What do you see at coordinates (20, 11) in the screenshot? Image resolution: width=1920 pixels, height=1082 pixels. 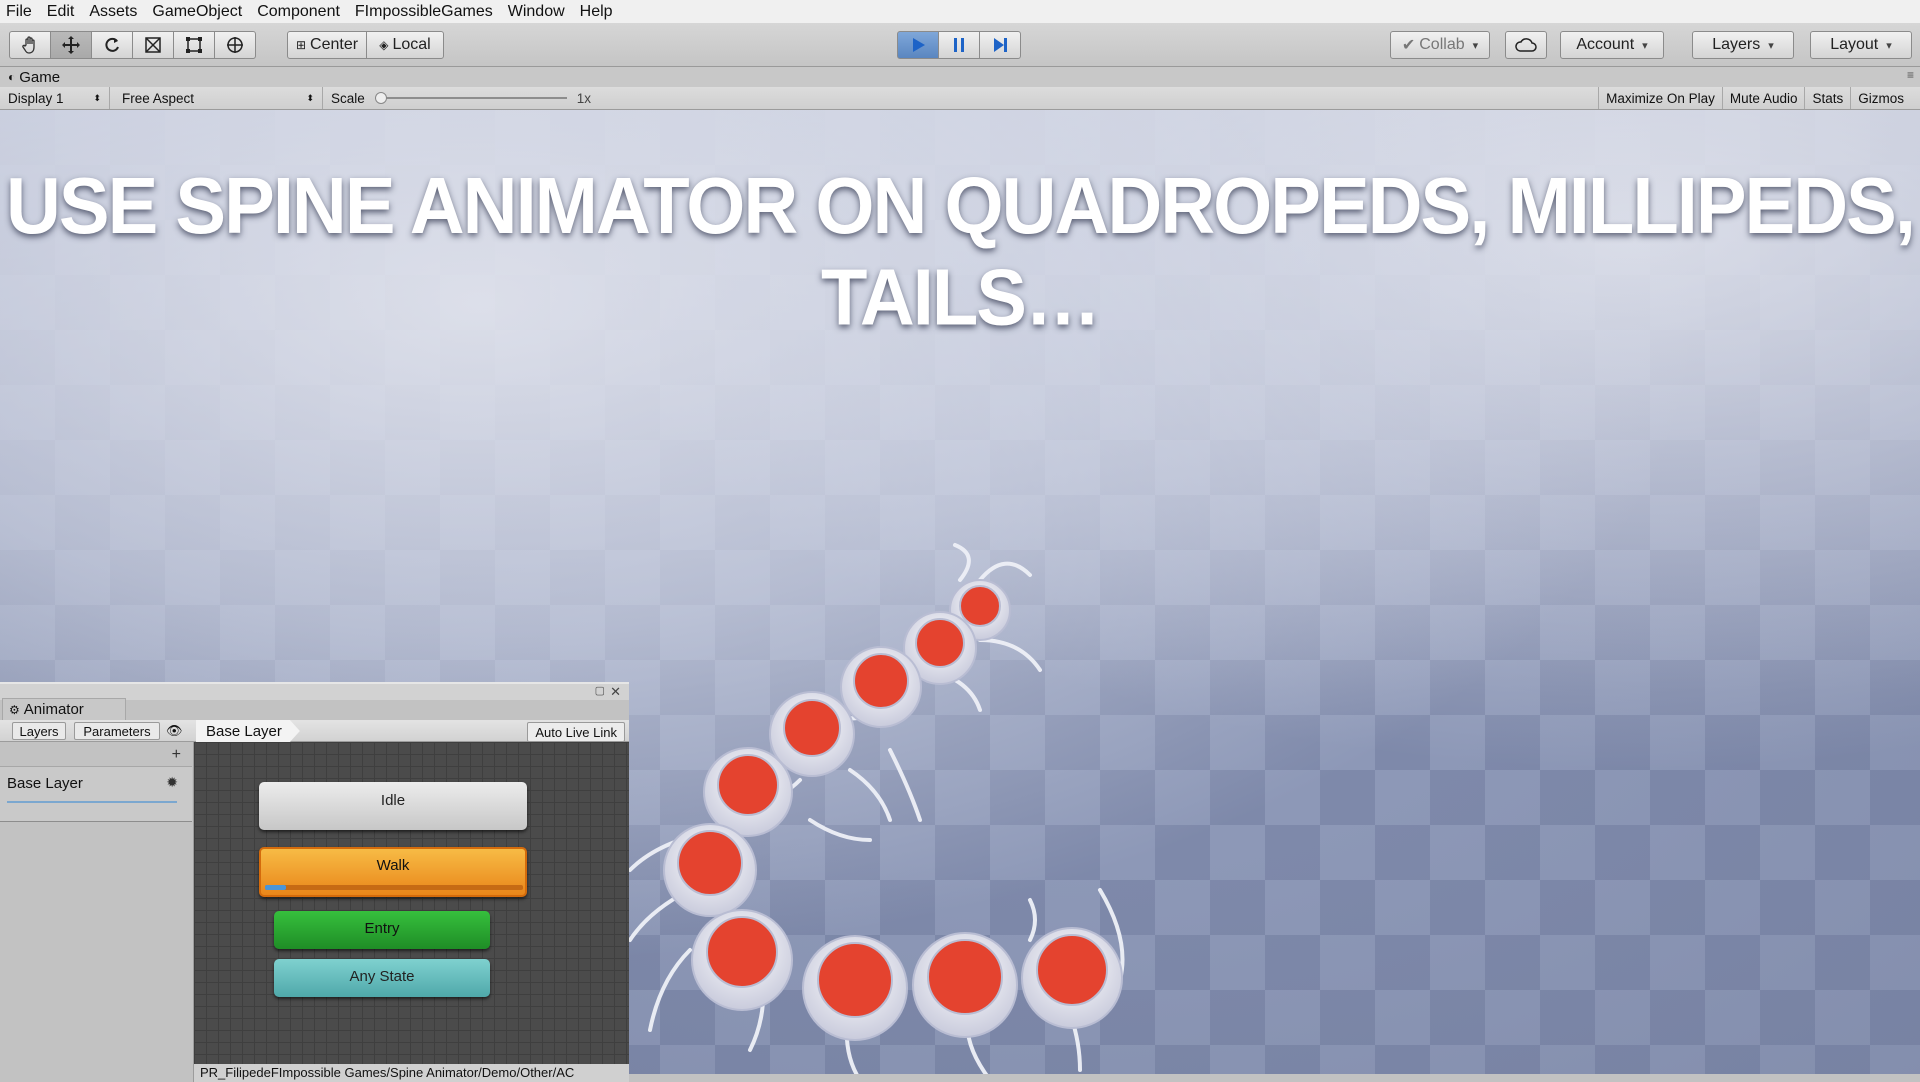 I see `menu-file: File` at bounding box center [20, 11].